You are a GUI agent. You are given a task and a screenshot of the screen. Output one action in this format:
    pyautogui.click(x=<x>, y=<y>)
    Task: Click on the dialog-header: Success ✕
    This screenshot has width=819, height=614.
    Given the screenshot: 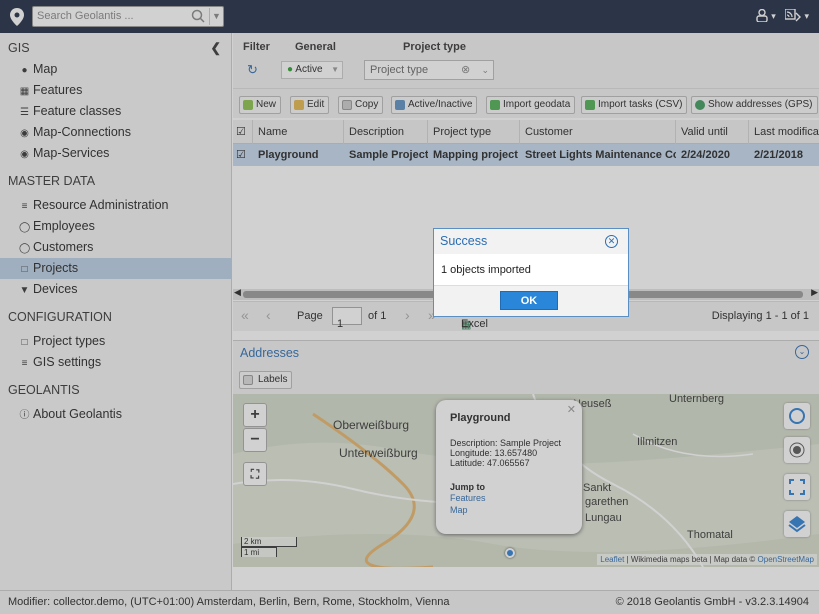 What is the action you would take?
    pyautogui.click(x=531, y=241)
    